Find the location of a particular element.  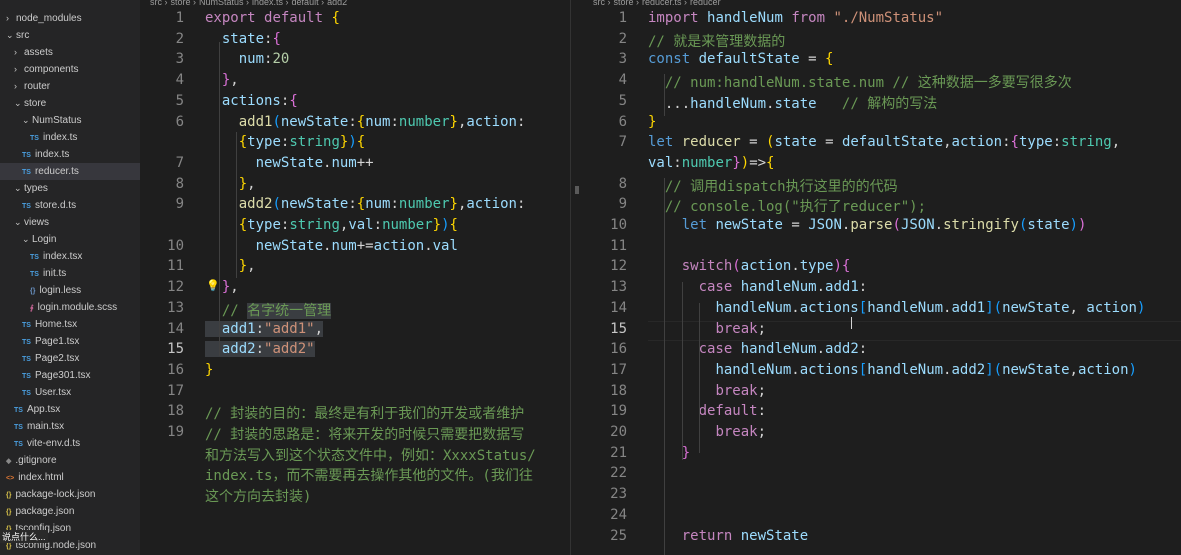

tree-file: TS Page2.tsx is located at coordinates (70, 358).